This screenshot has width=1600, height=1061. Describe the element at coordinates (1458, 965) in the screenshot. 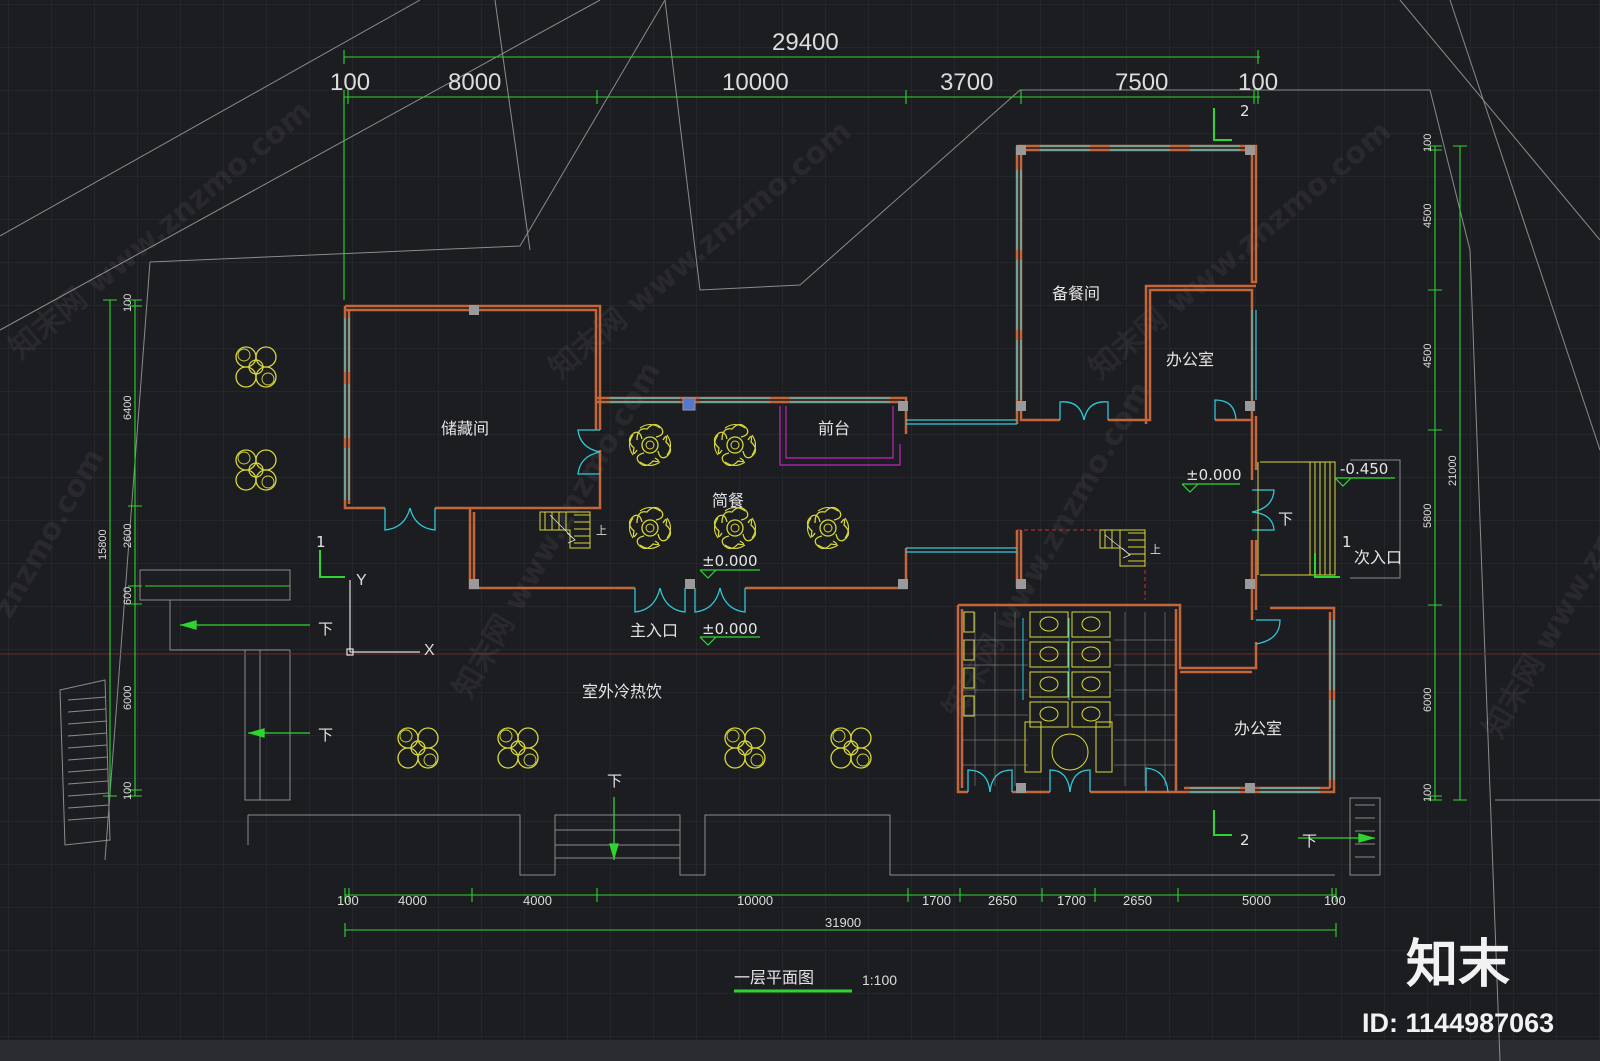

I see `brand-logo: 知末` at that location.